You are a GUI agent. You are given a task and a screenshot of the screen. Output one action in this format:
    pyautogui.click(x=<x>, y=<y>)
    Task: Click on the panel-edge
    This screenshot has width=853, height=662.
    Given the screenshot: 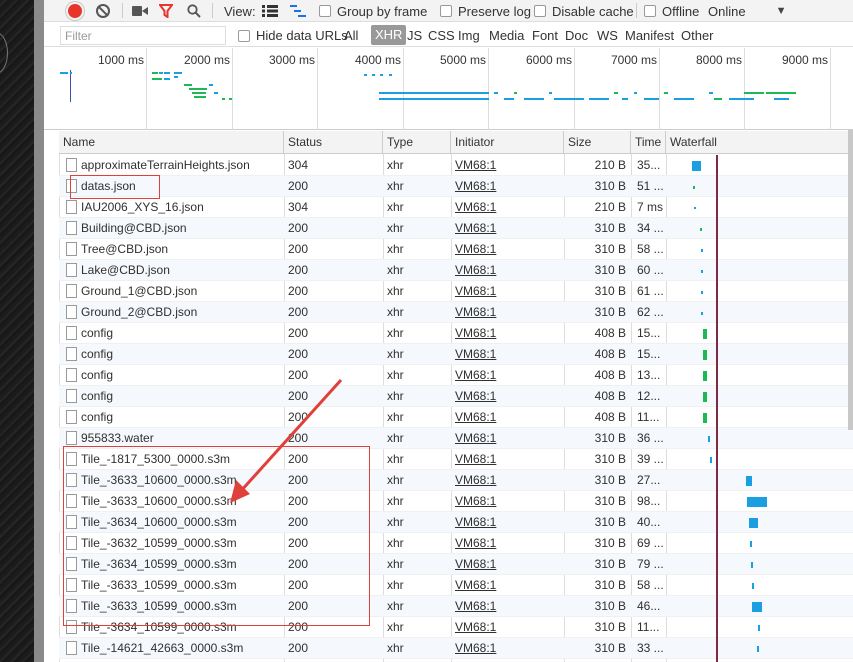 What is the action you would take?
    pyautogui.click(x=39, y=331)
    